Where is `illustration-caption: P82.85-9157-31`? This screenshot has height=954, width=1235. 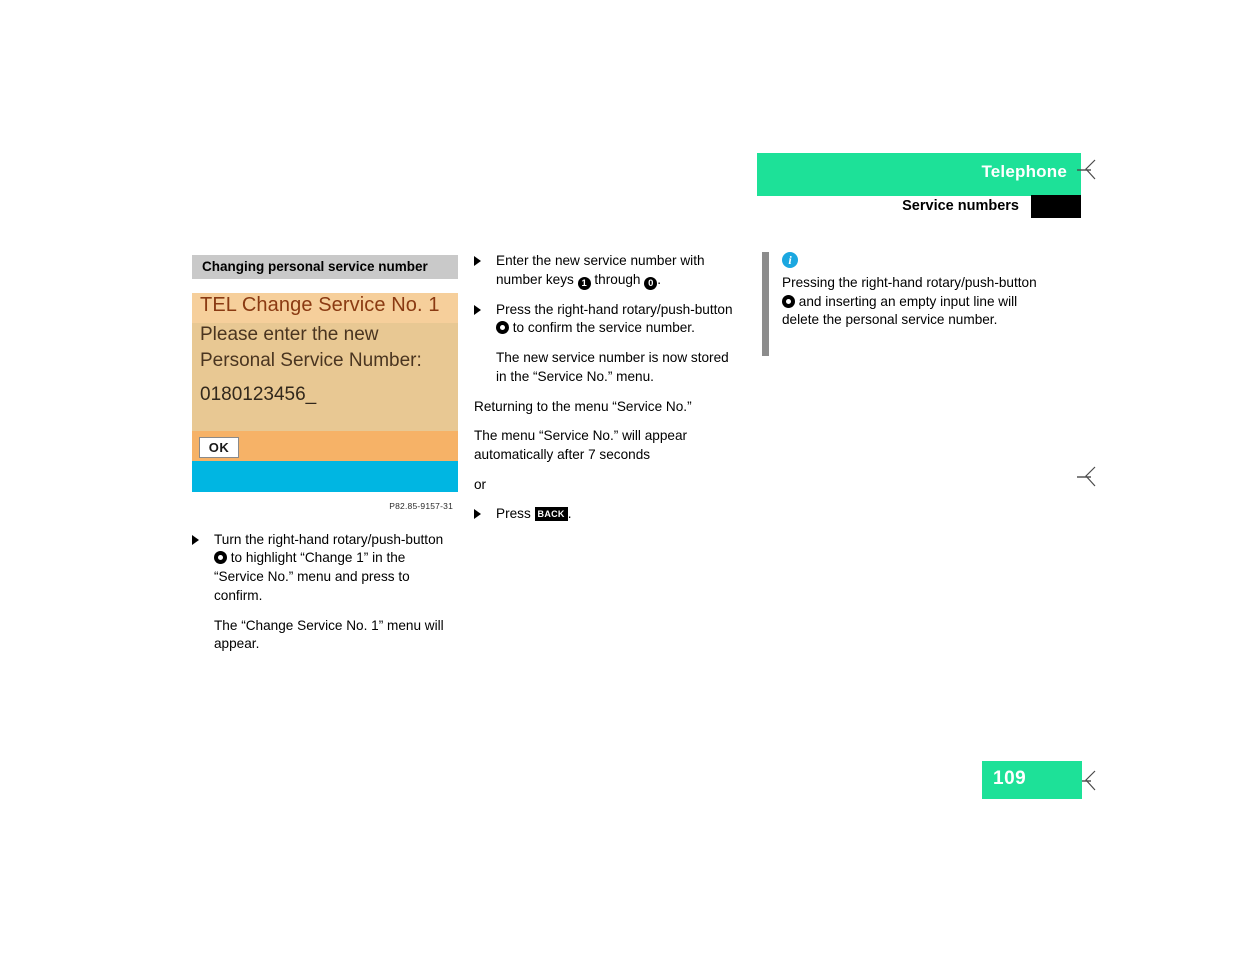 illustration-caption: P82.85-9157-31 is located at coordinates (421, 506).